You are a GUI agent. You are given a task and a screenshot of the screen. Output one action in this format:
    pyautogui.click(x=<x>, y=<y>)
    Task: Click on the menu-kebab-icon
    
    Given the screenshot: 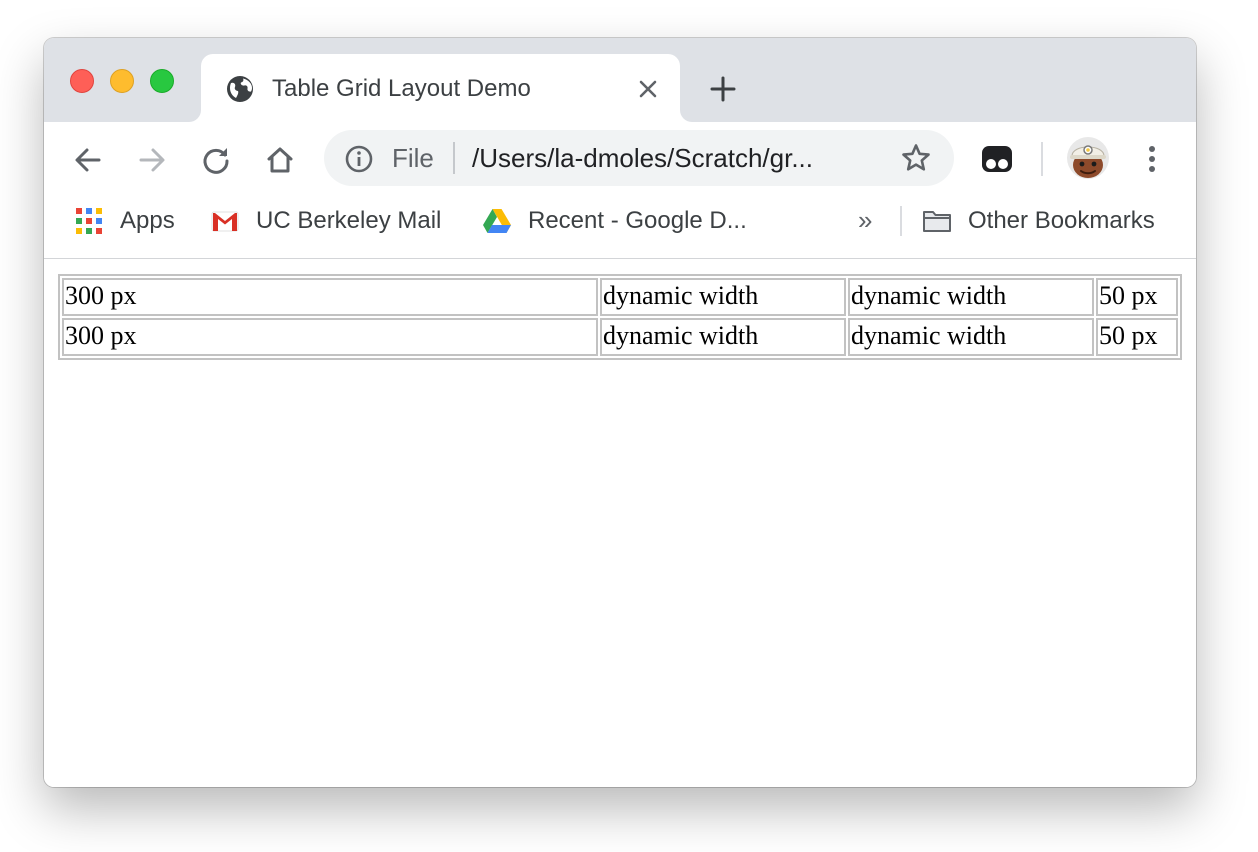 What is the action you would take?
    pyautogui.click(x=1152, y=159)
    